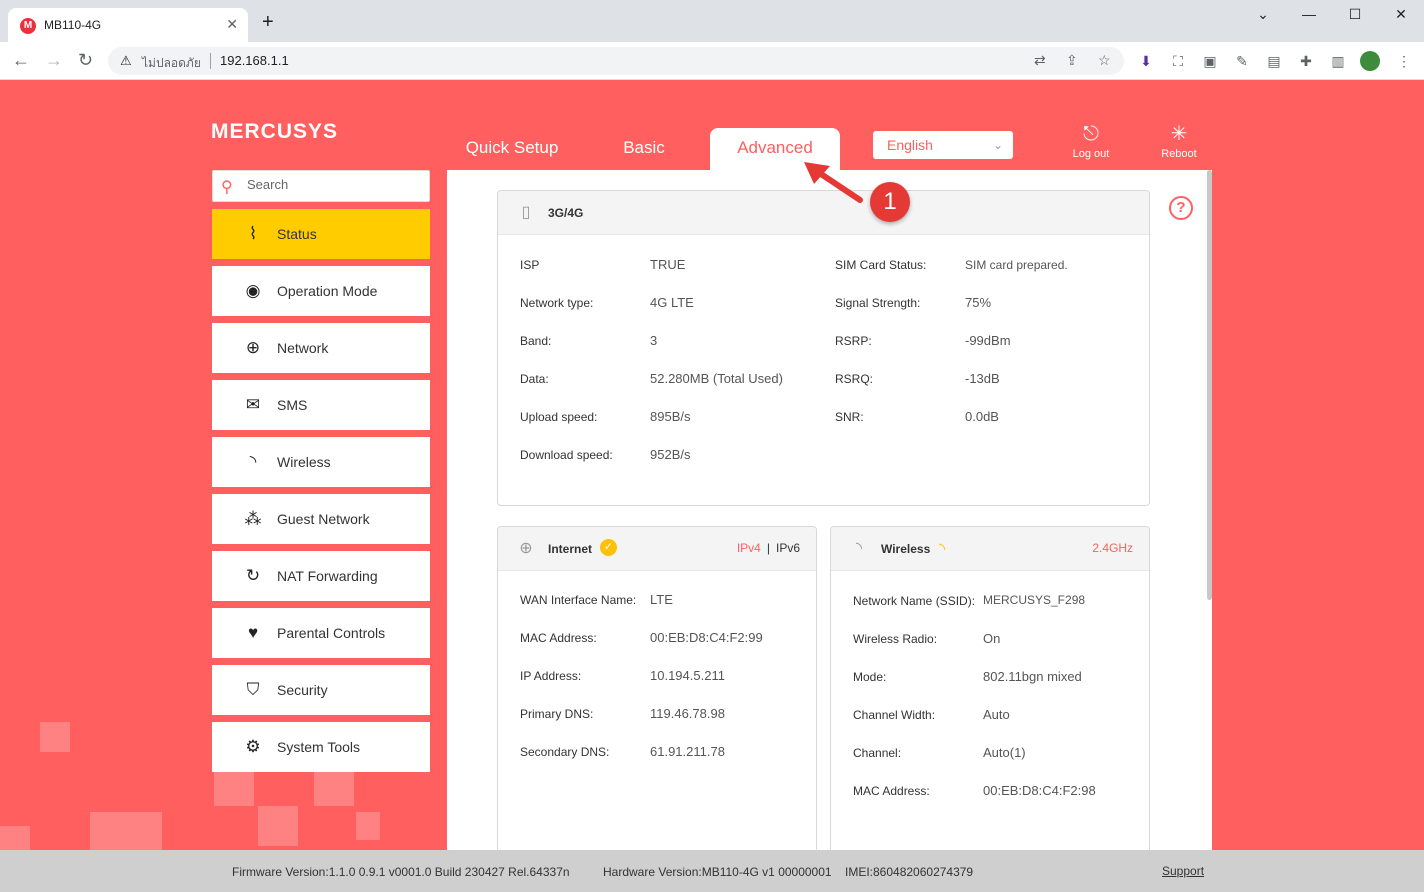 The image size is (1424, 892). I want to click on sidebar-item-label: Parental Controls, so click(331, 633).